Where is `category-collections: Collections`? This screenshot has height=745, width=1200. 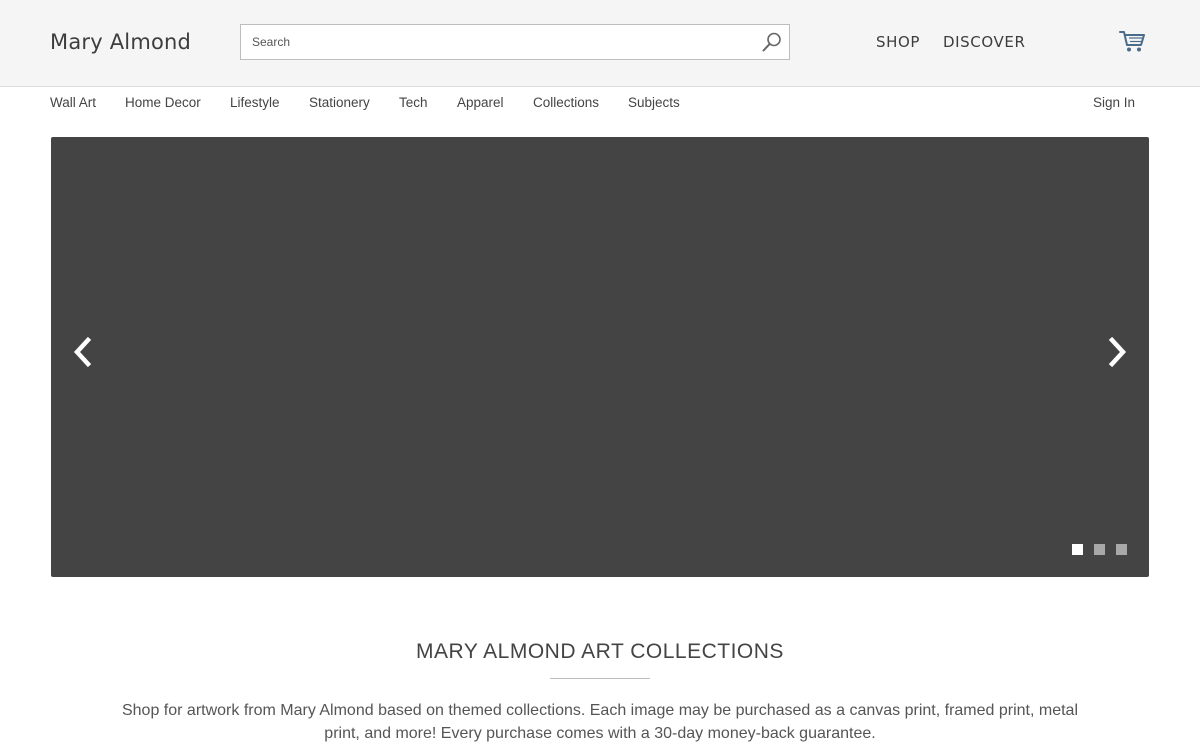 category-collections: Collections is located at coordinates (566, 102).